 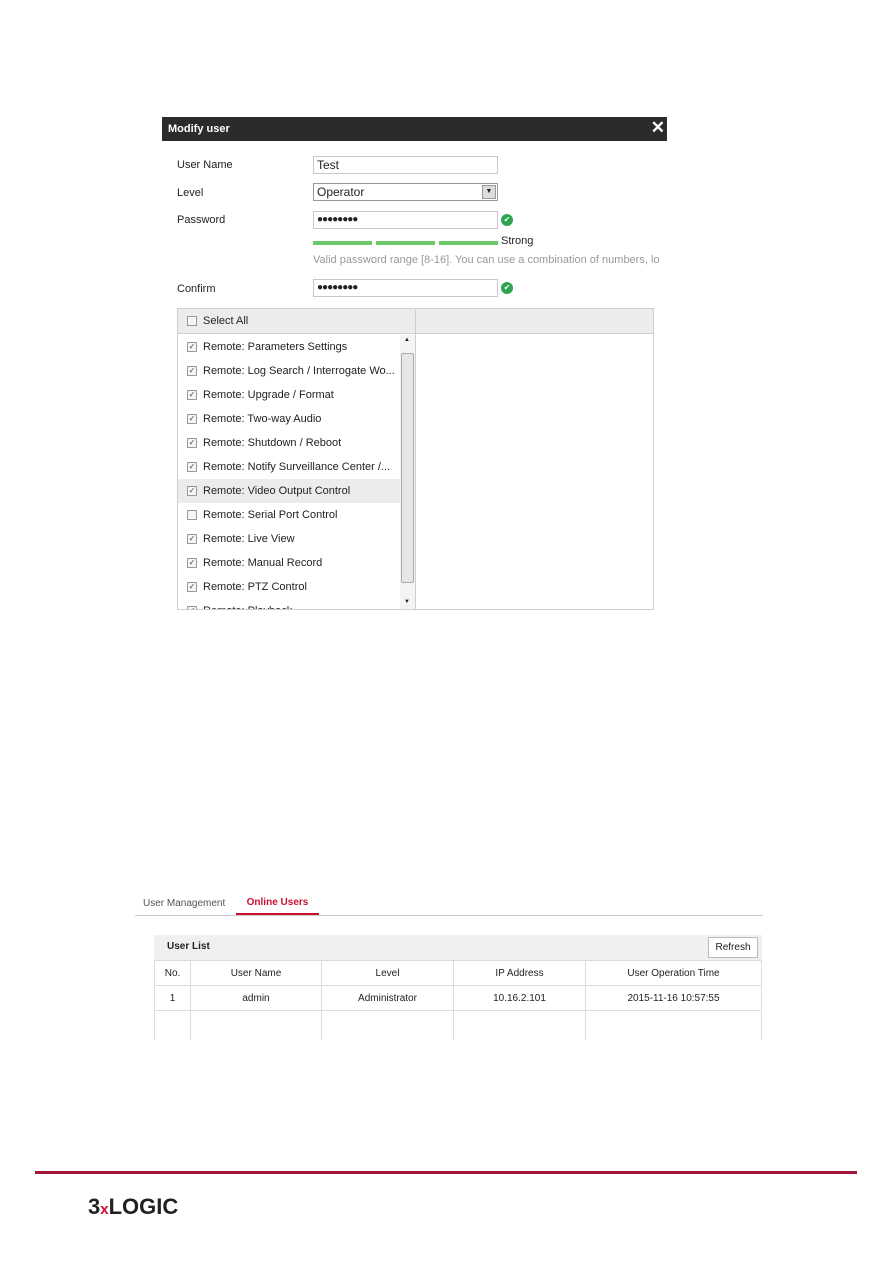 What do you see at coordinates (133, 1206) in the screenshot?
I see `logo: 3xLOGIC` at bounding box center [133, 1206].